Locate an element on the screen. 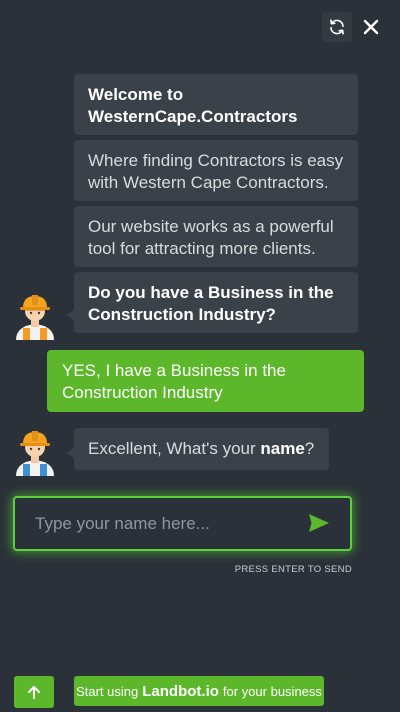 The height and width of the screenshot is (712, 400). send-hint: PRESS ENTER TO SEND is located at coordinates (293, 569).